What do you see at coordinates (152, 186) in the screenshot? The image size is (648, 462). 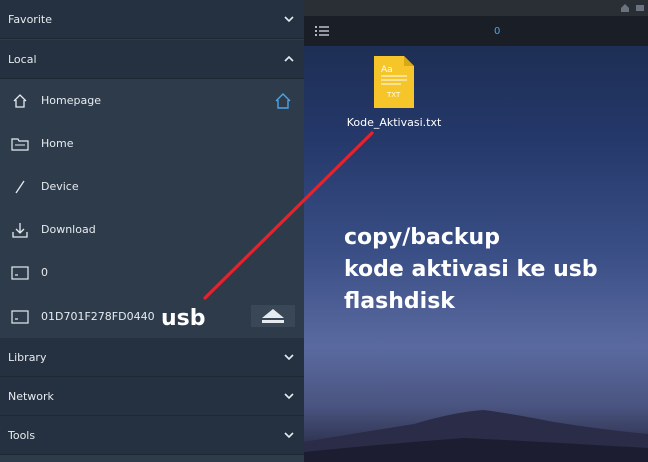 I see `sidebar-item-device: Device` at bounding box center [152, 186].